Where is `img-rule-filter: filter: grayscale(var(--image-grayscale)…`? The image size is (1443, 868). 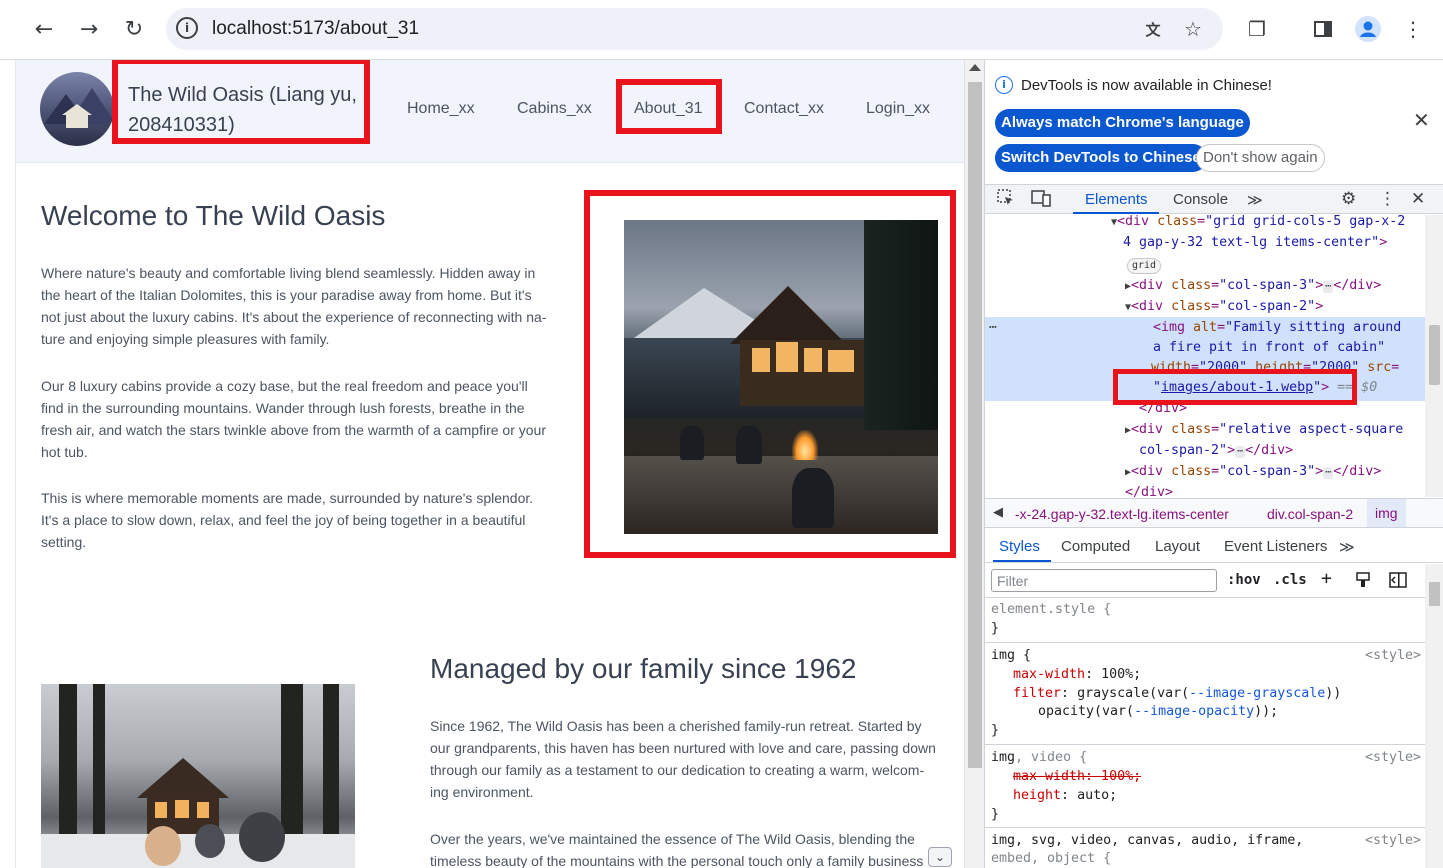
img-rule-filter: filter: grayscale(var(--image-grayscale)… is located at coordinates (1177, 693).